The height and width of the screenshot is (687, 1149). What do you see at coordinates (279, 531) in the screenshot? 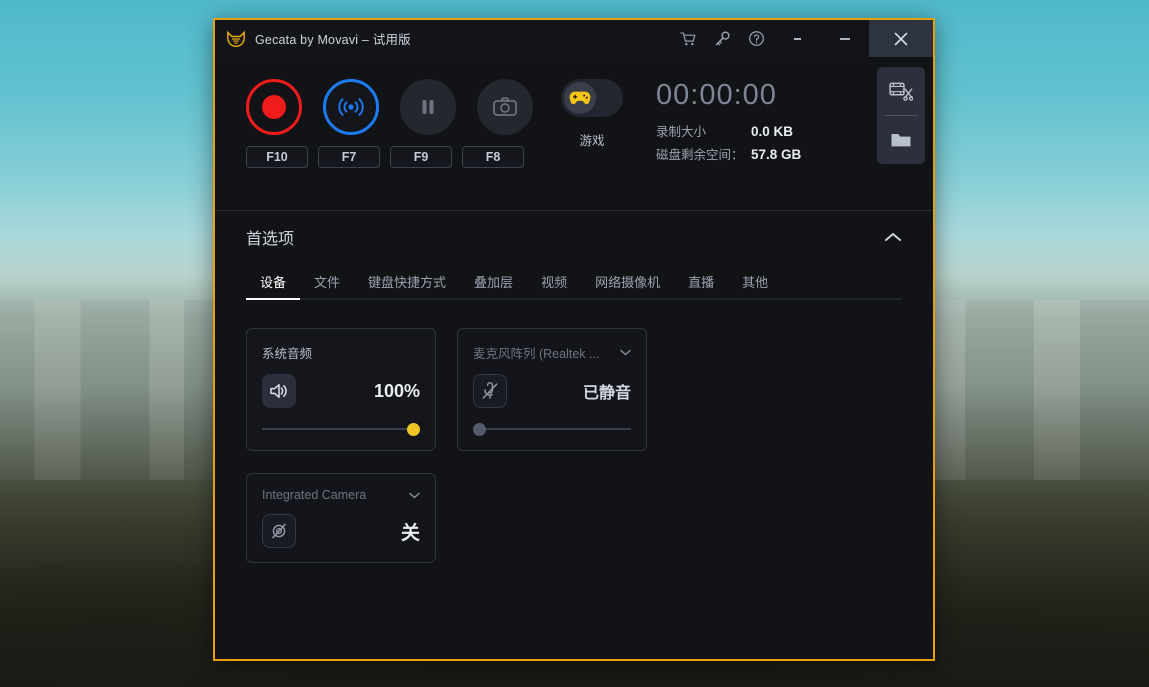
I see `camera-off-icon` at bounding box center [279, 531].